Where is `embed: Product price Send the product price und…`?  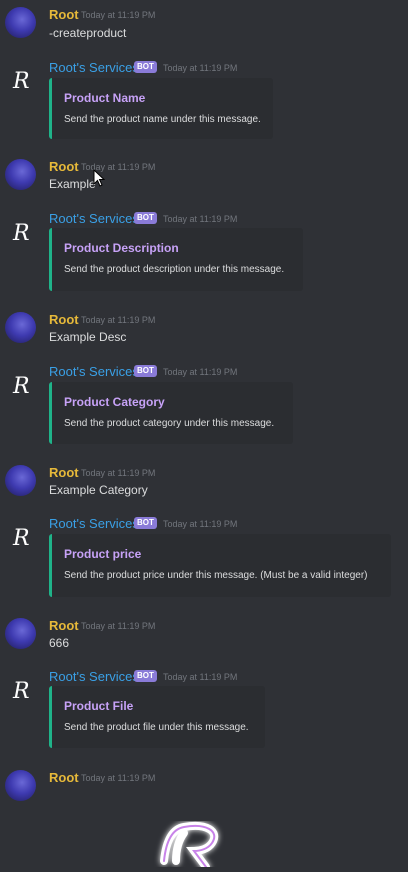
embed: Product price Send the product price und… is located at coordinates (220, 565).